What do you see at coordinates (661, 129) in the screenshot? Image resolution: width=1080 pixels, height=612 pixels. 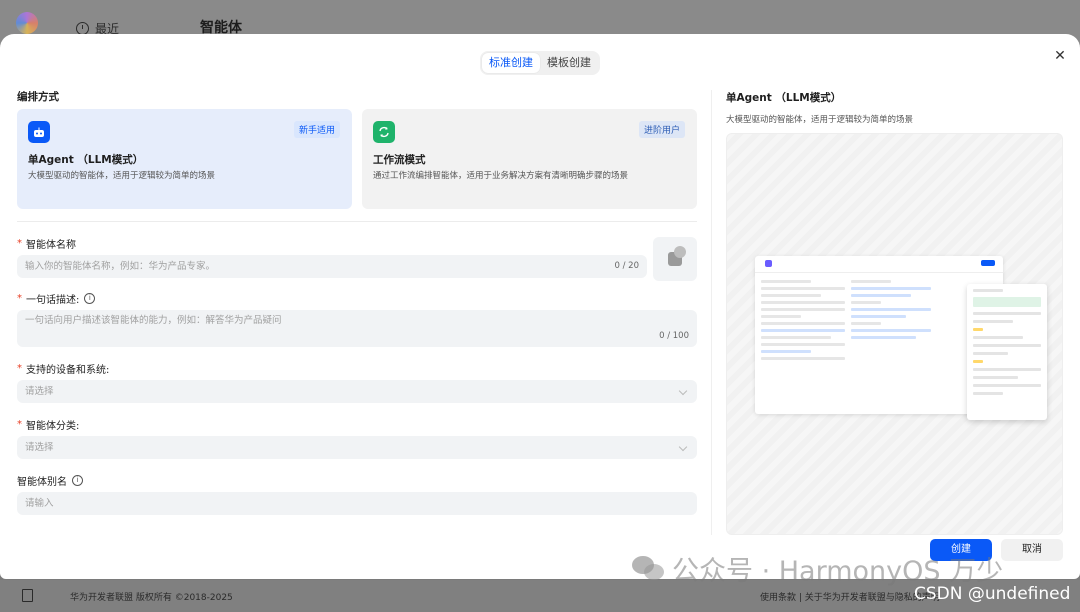 I see `tag-advanced: 进阶用户` at bounding box center [661, 129].